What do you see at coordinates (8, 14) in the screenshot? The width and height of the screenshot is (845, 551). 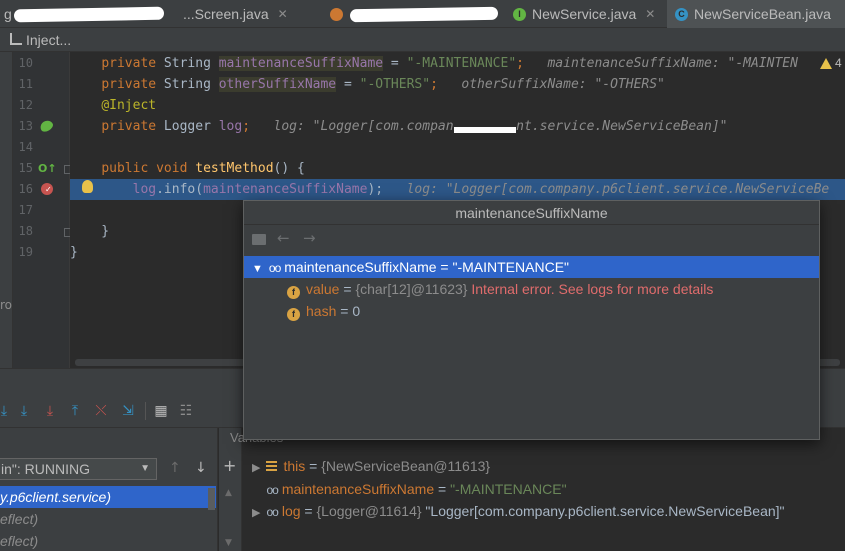 I see `tab-label: g` at bounding box center [8, 14].